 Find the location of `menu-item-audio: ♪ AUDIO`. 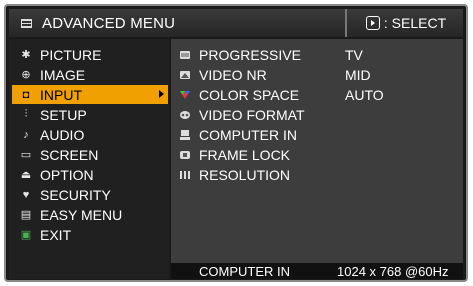

menu-item-audio: ♪ AUDIO is located at coordinates (90, 134).